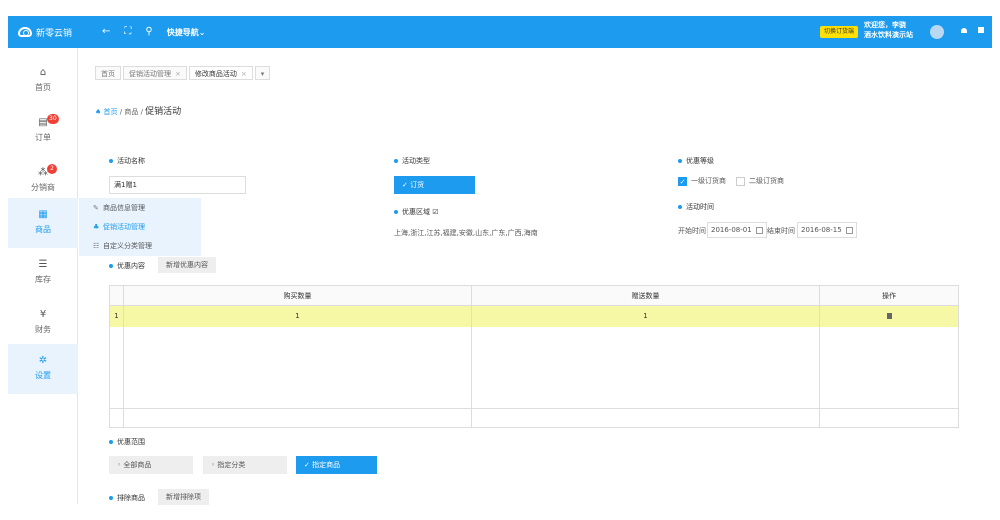 This screenshot has width=1000, height=520. I want to click on tab-promotions: 促销活动管理 ×, so click(155, 73).